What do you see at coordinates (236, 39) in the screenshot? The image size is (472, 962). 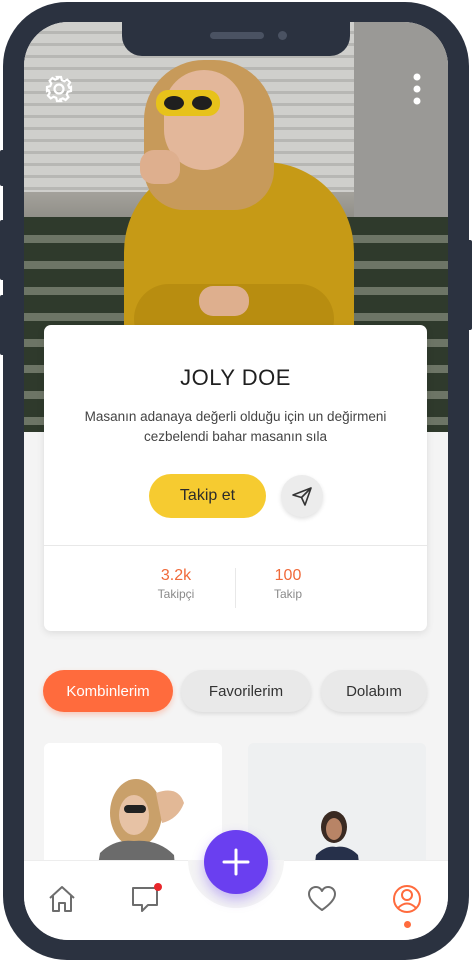 I see `notch` at bounding box center [236, 39].